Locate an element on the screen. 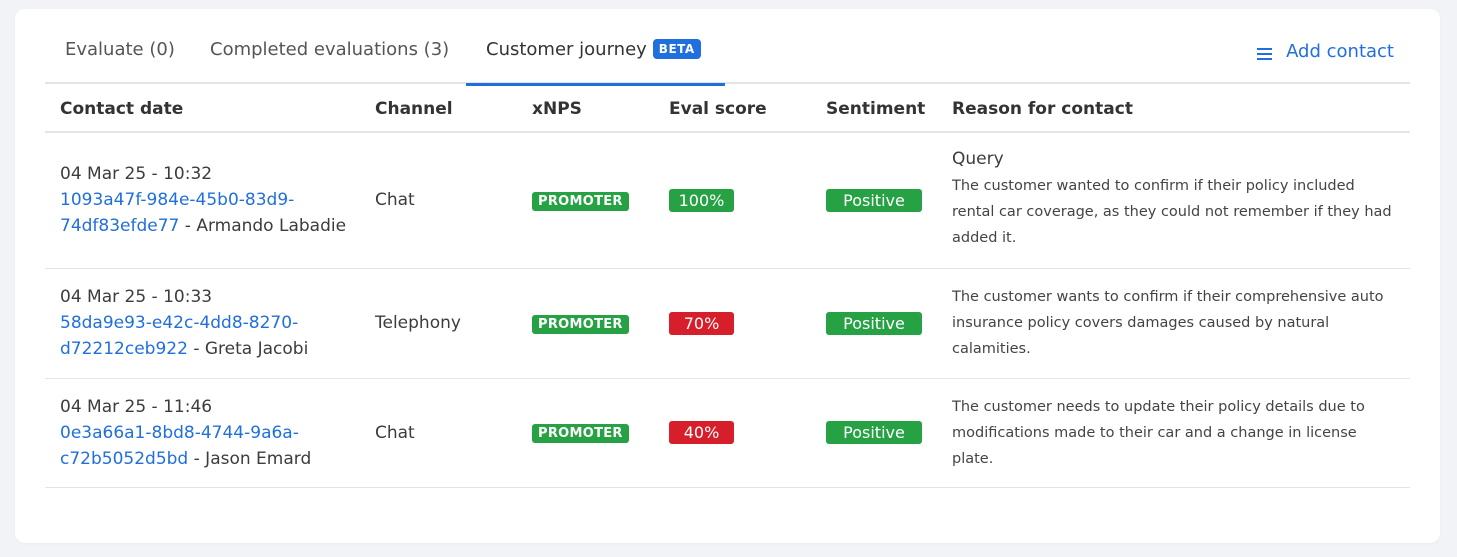 This screenshot has height=557, width=1457. contact-id-link-cont: 74df83efde77 is located at coordinates (119, 226).